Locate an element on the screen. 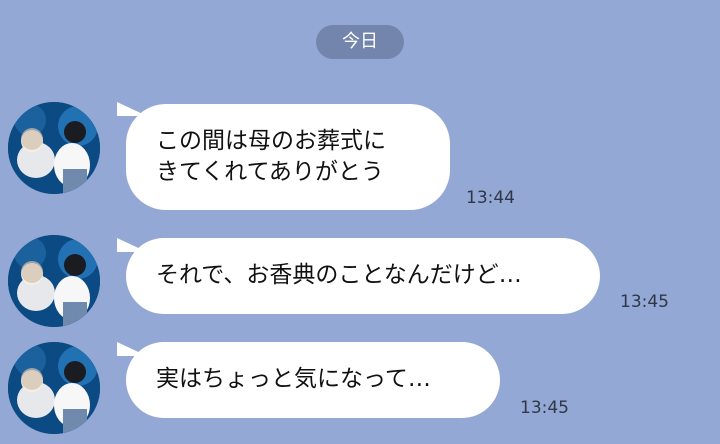  message-text-line: この間は母のお葬式に is located at coordinates (271, 141).